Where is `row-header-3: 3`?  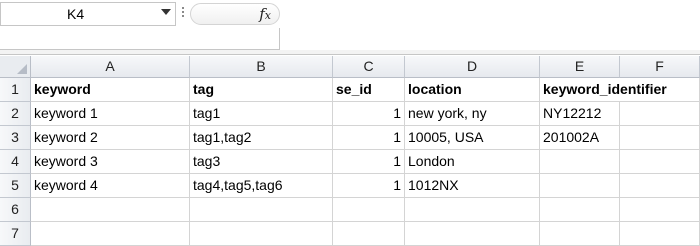
row-header-3: 3 is located at coordinates (15, 138).